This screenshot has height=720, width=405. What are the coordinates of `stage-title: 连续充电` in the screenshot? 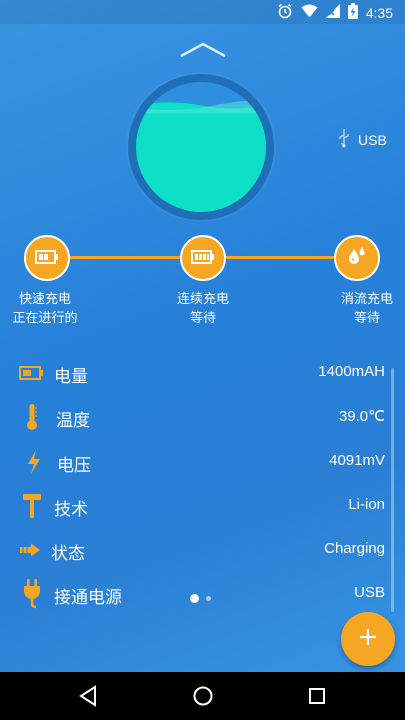 It's located at (202, 299).